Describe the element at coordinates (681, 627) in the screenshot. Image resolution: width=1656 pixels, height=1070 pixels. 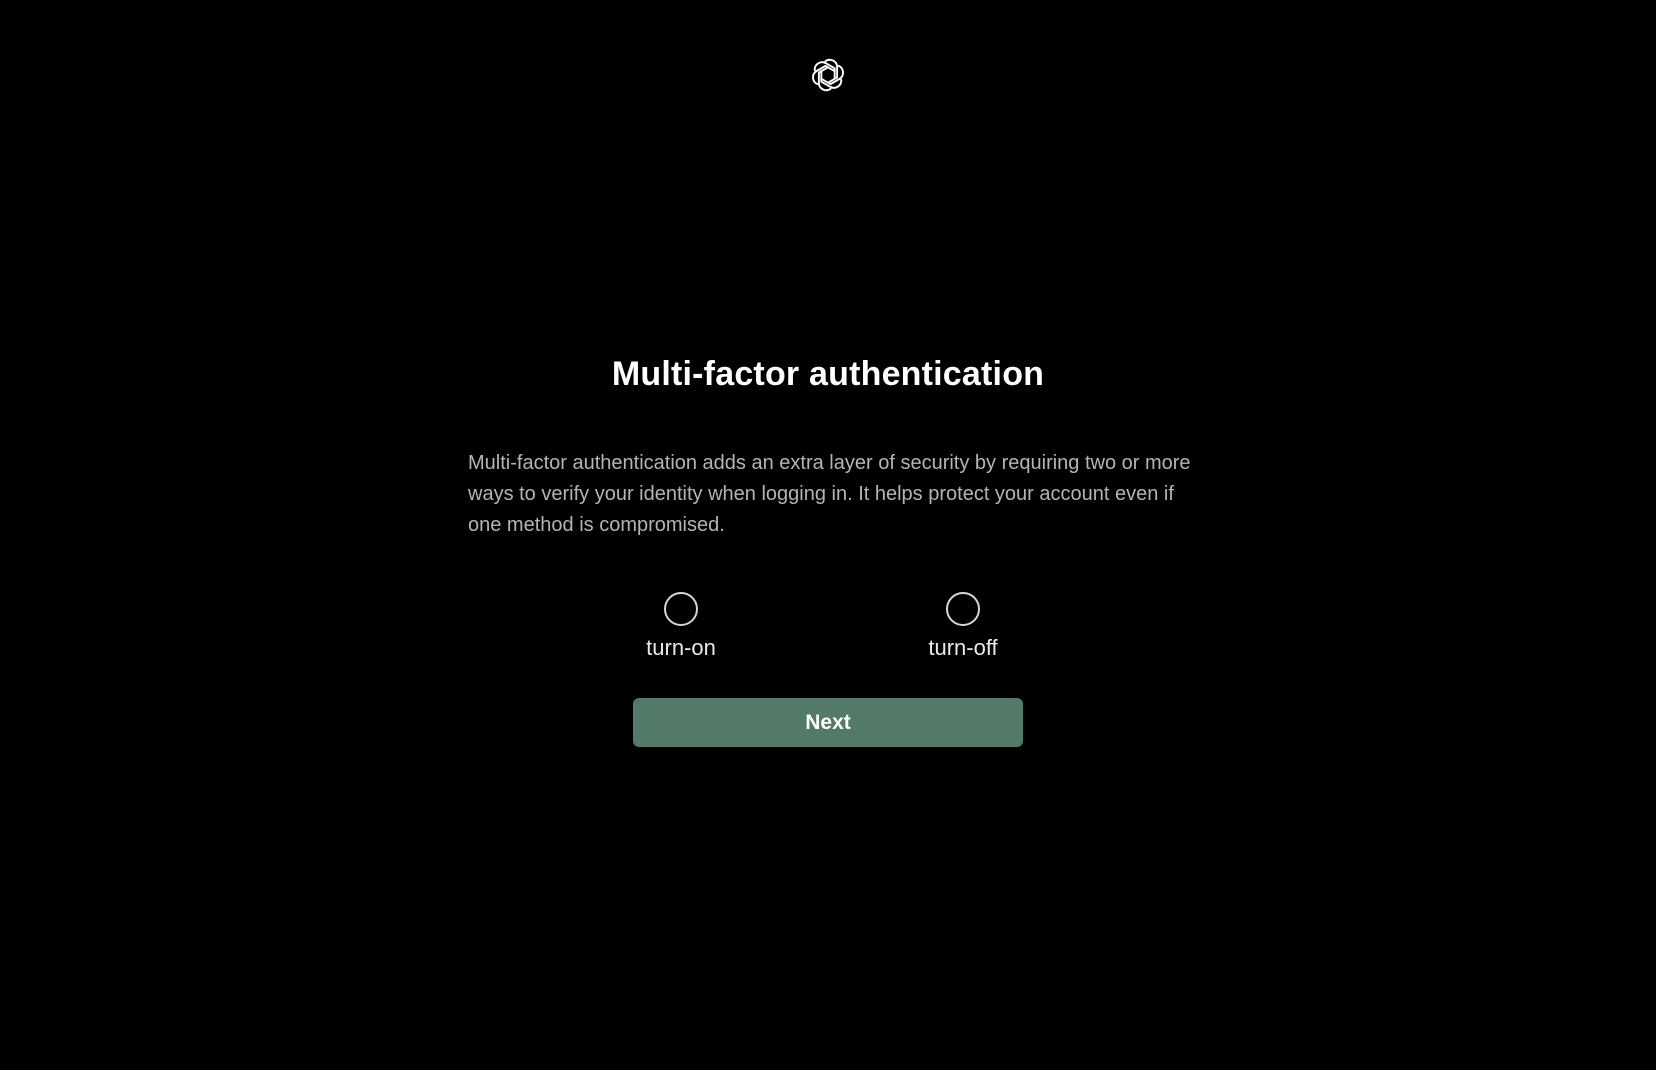
I see `turn-on-option: turn-on` at that location.